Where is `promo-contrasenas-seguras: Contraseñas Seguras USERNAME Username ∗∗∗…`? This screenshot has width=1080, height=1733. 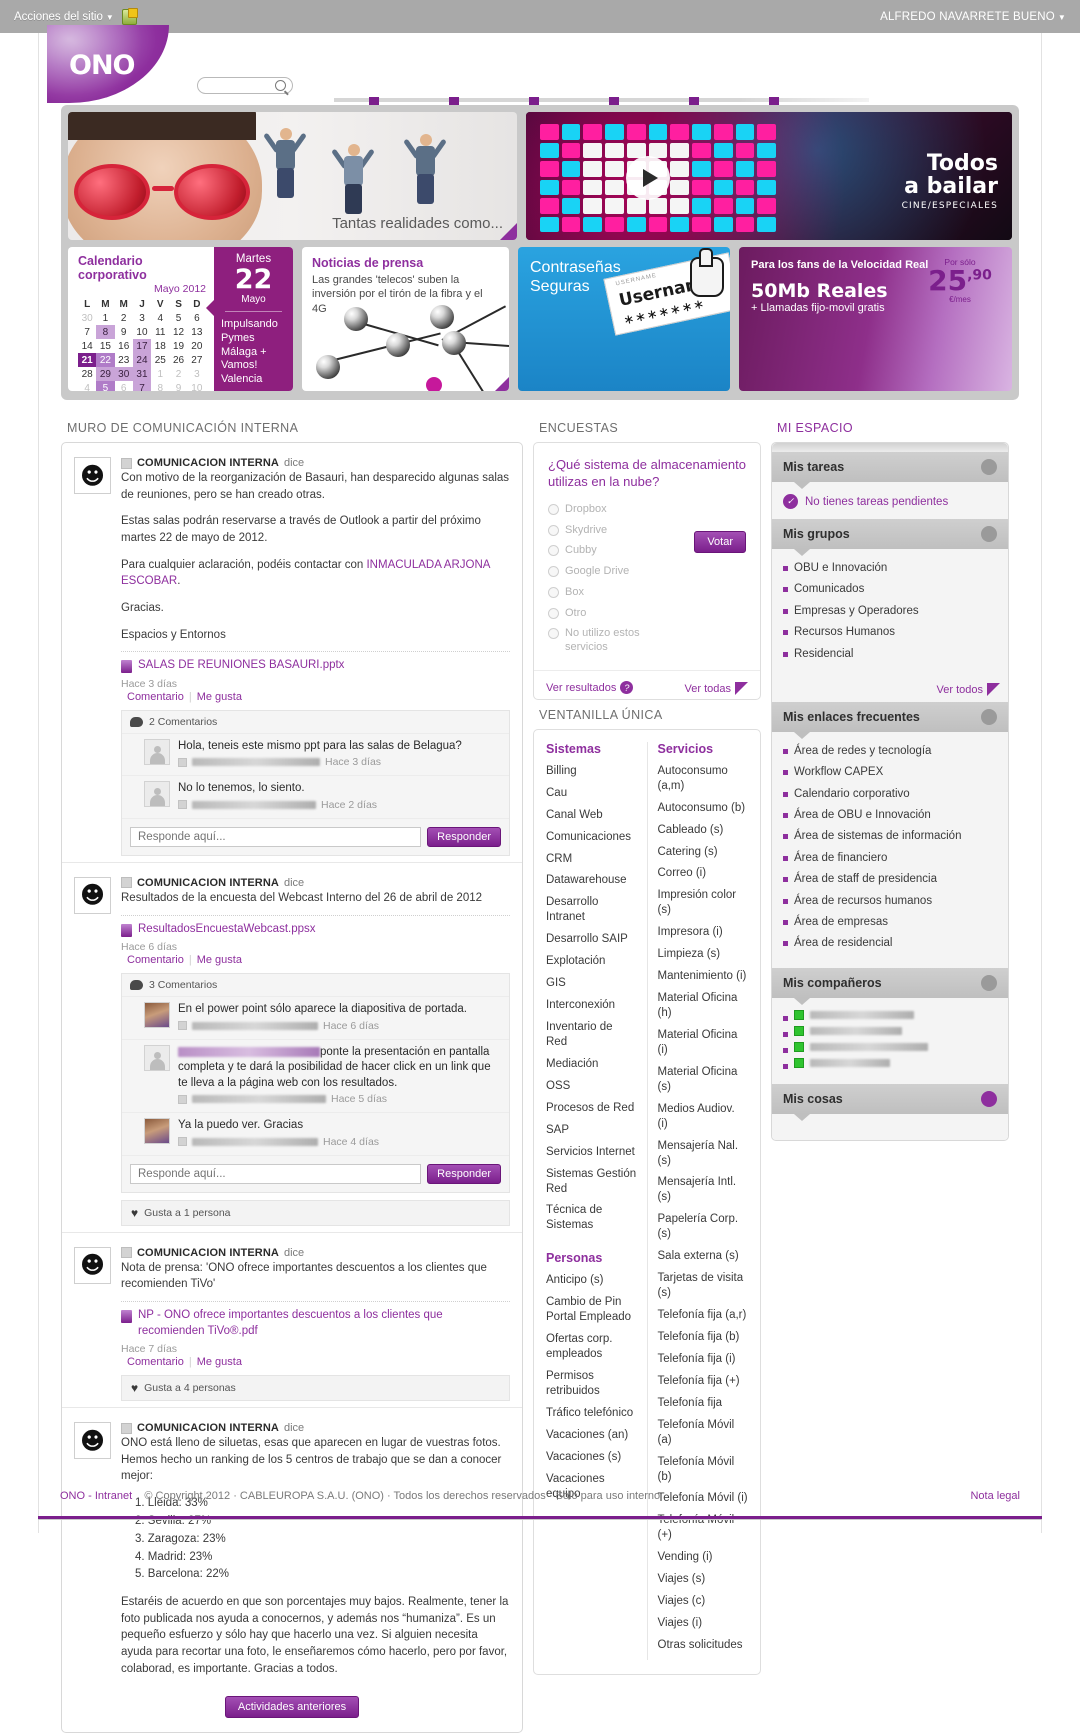 promo-contrasenas-seguras: Contraseñas Seguras USERNAME Username ∗∗∗… is located at coordinates (624, 319).